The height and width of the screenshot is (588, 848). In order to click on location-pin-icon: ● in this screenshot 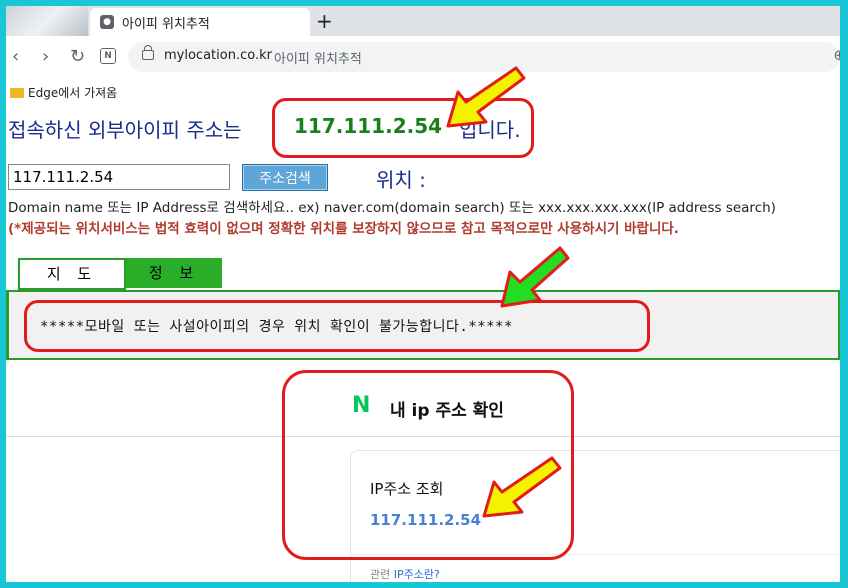, I will do `click(107, 22)`.